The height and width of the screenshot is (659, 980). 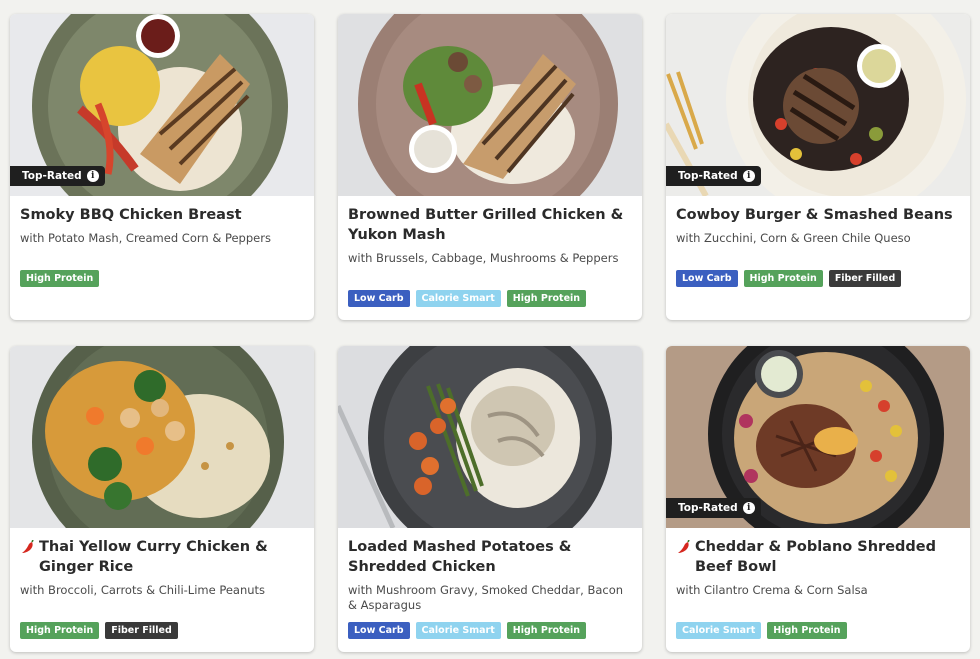 I want to click on meal-tags: High Protein, so click(x=60, y=278).